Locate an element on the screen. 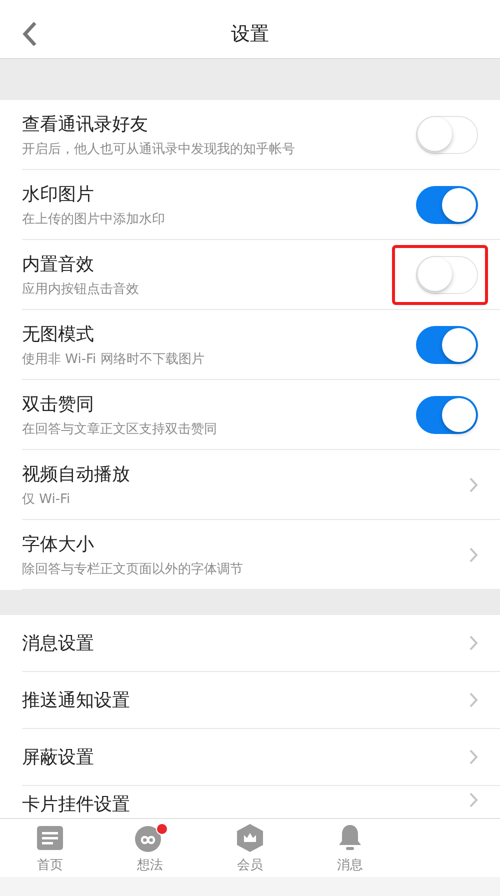 The width and height of the screenshot is (500, 896). bell-icon is located at coordinates (350, 838).